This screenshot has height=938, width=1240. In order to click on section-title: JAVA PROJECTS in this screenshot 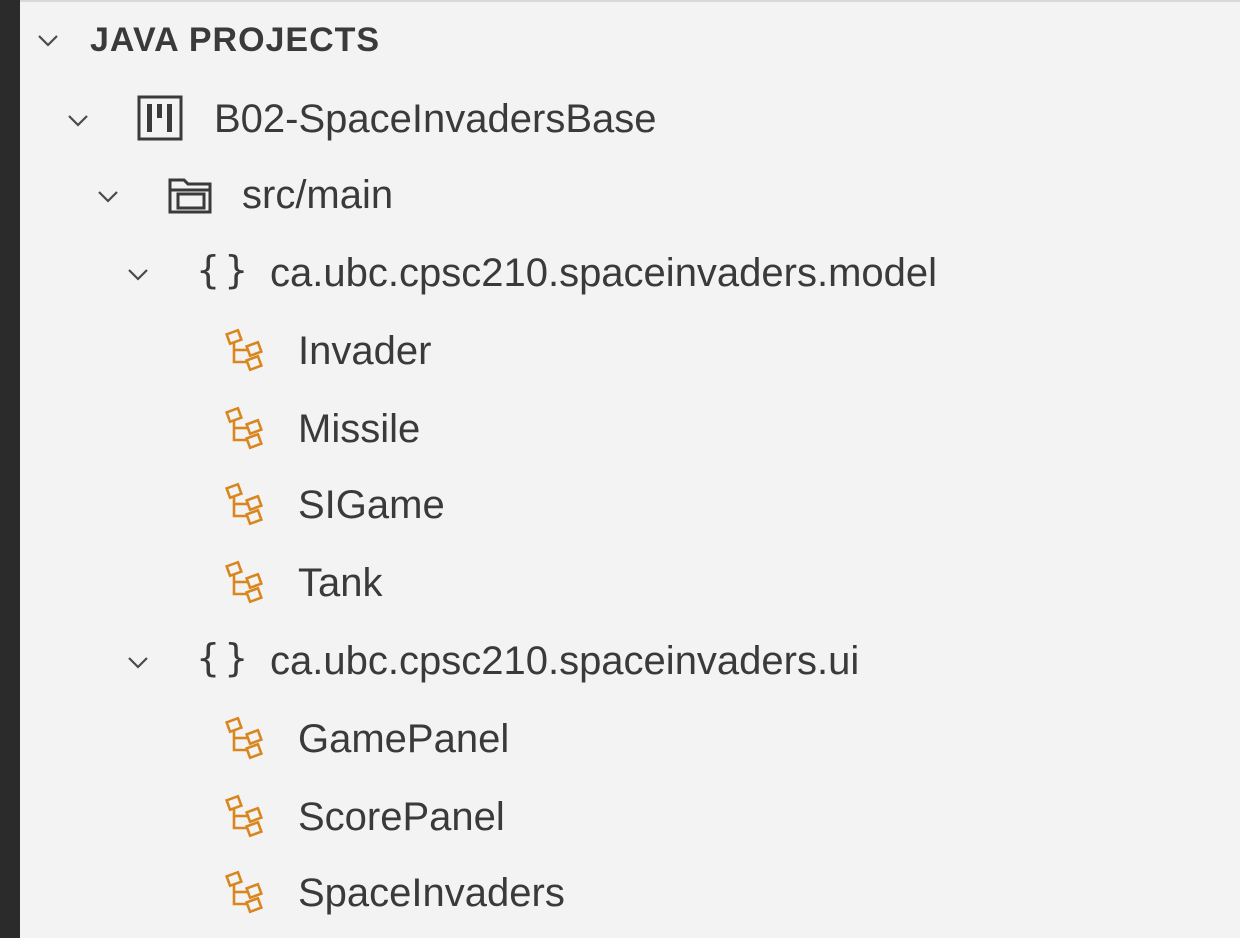, I will do `click(235, 40)`.